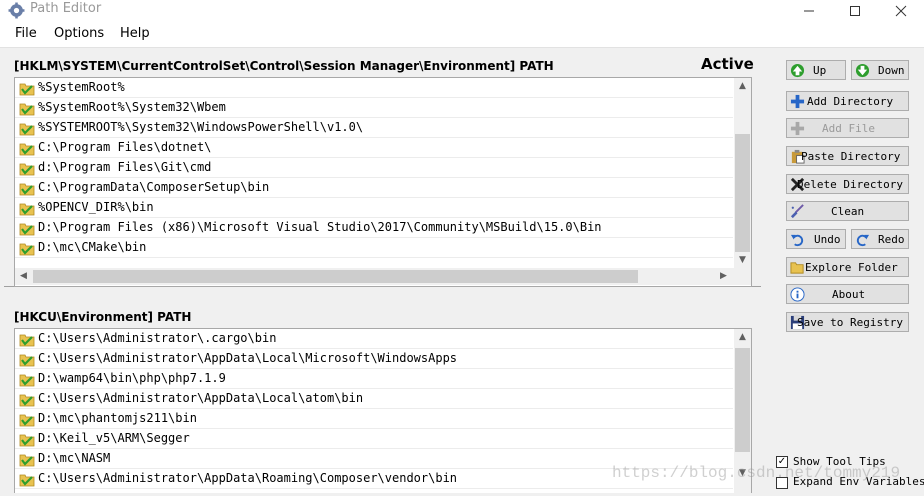  Describe the element at coordinates (125, 167) in the screenshot. I see `path-entry-text: d:\Program Files\Git\cmd` at that location.